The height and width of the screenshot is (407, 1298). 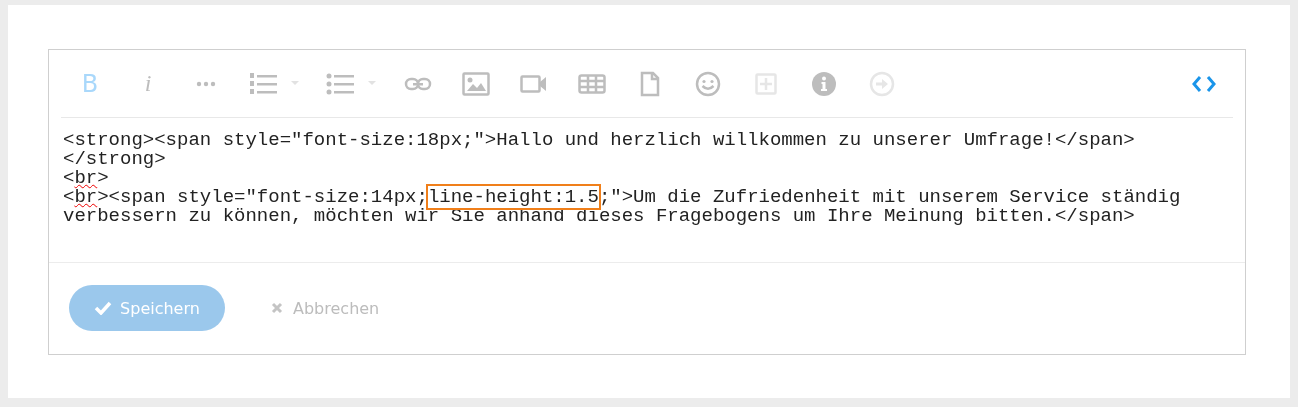 What do you see at coordinates (351, 83) in the screenshot?
I see `bullet-list-icon` at bounding box center [351, 83].